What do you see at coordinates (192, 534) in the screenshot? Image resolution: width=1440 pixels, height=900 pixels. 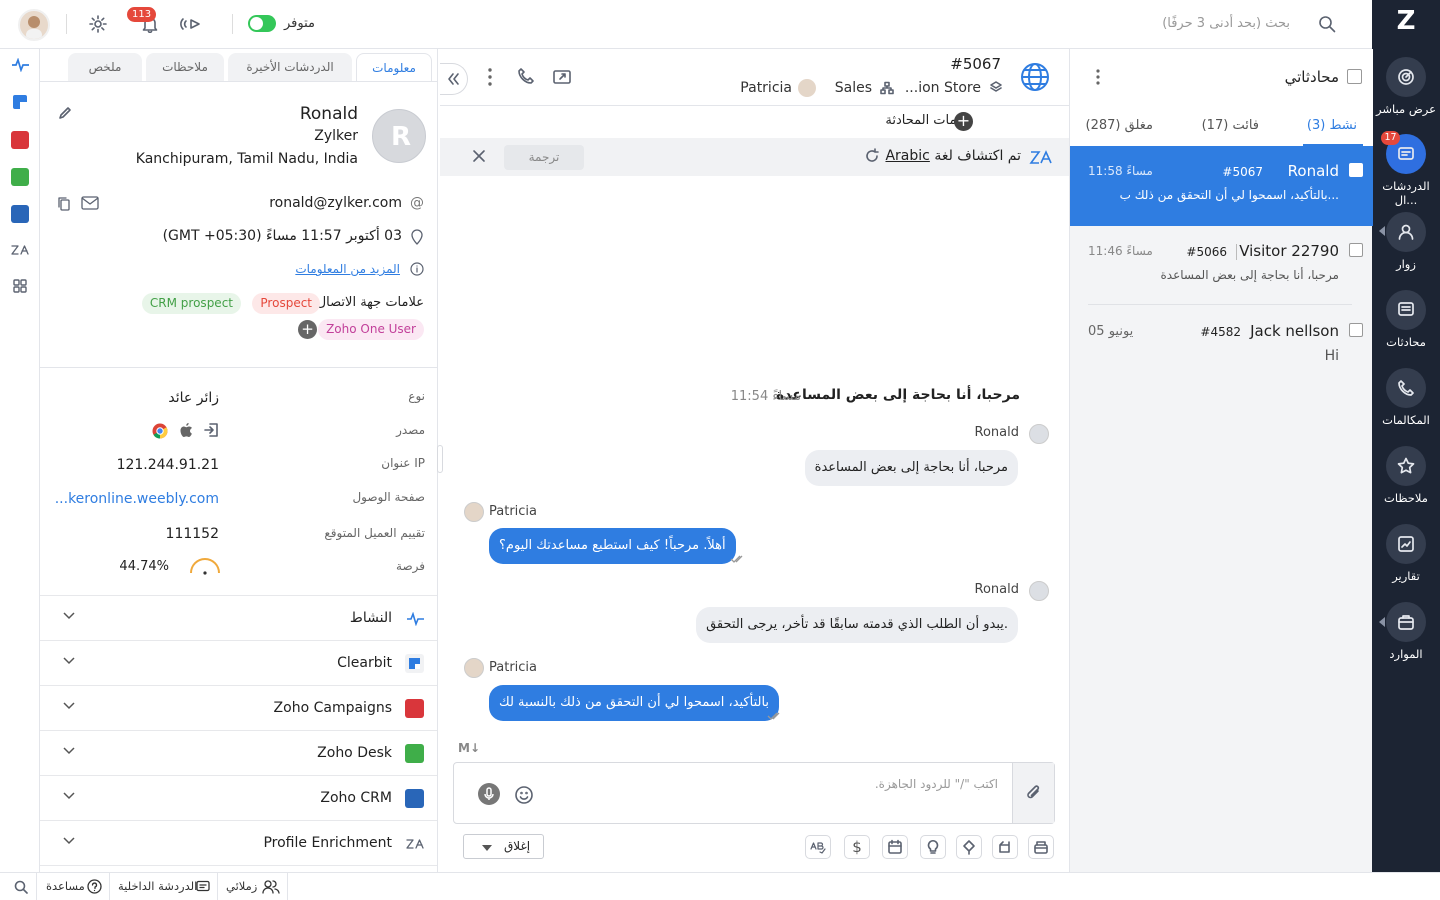 I see `lead-score: 111152` at bounding box center [192, 534].